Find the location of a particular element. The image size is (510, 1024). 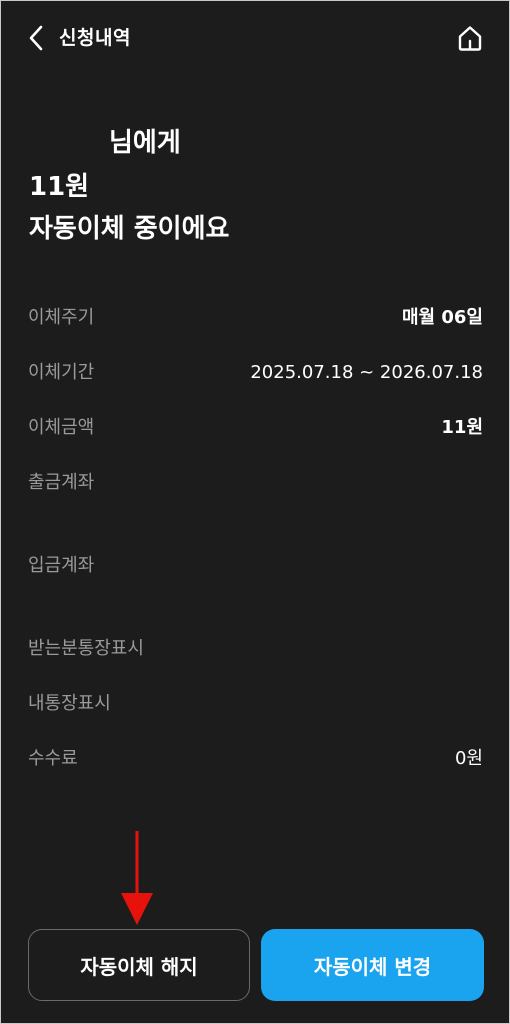

transfer-amount-label: 이체금액 is located at coordinates (61, 427).